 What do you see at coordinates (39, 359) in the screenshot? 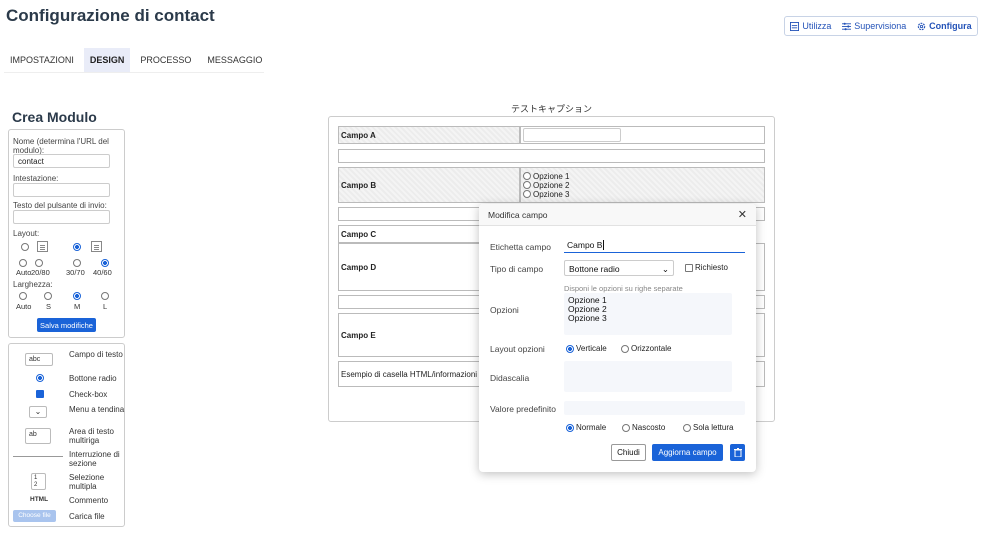
I see `text-field-icon: abc` at bounding box center [39, 359].